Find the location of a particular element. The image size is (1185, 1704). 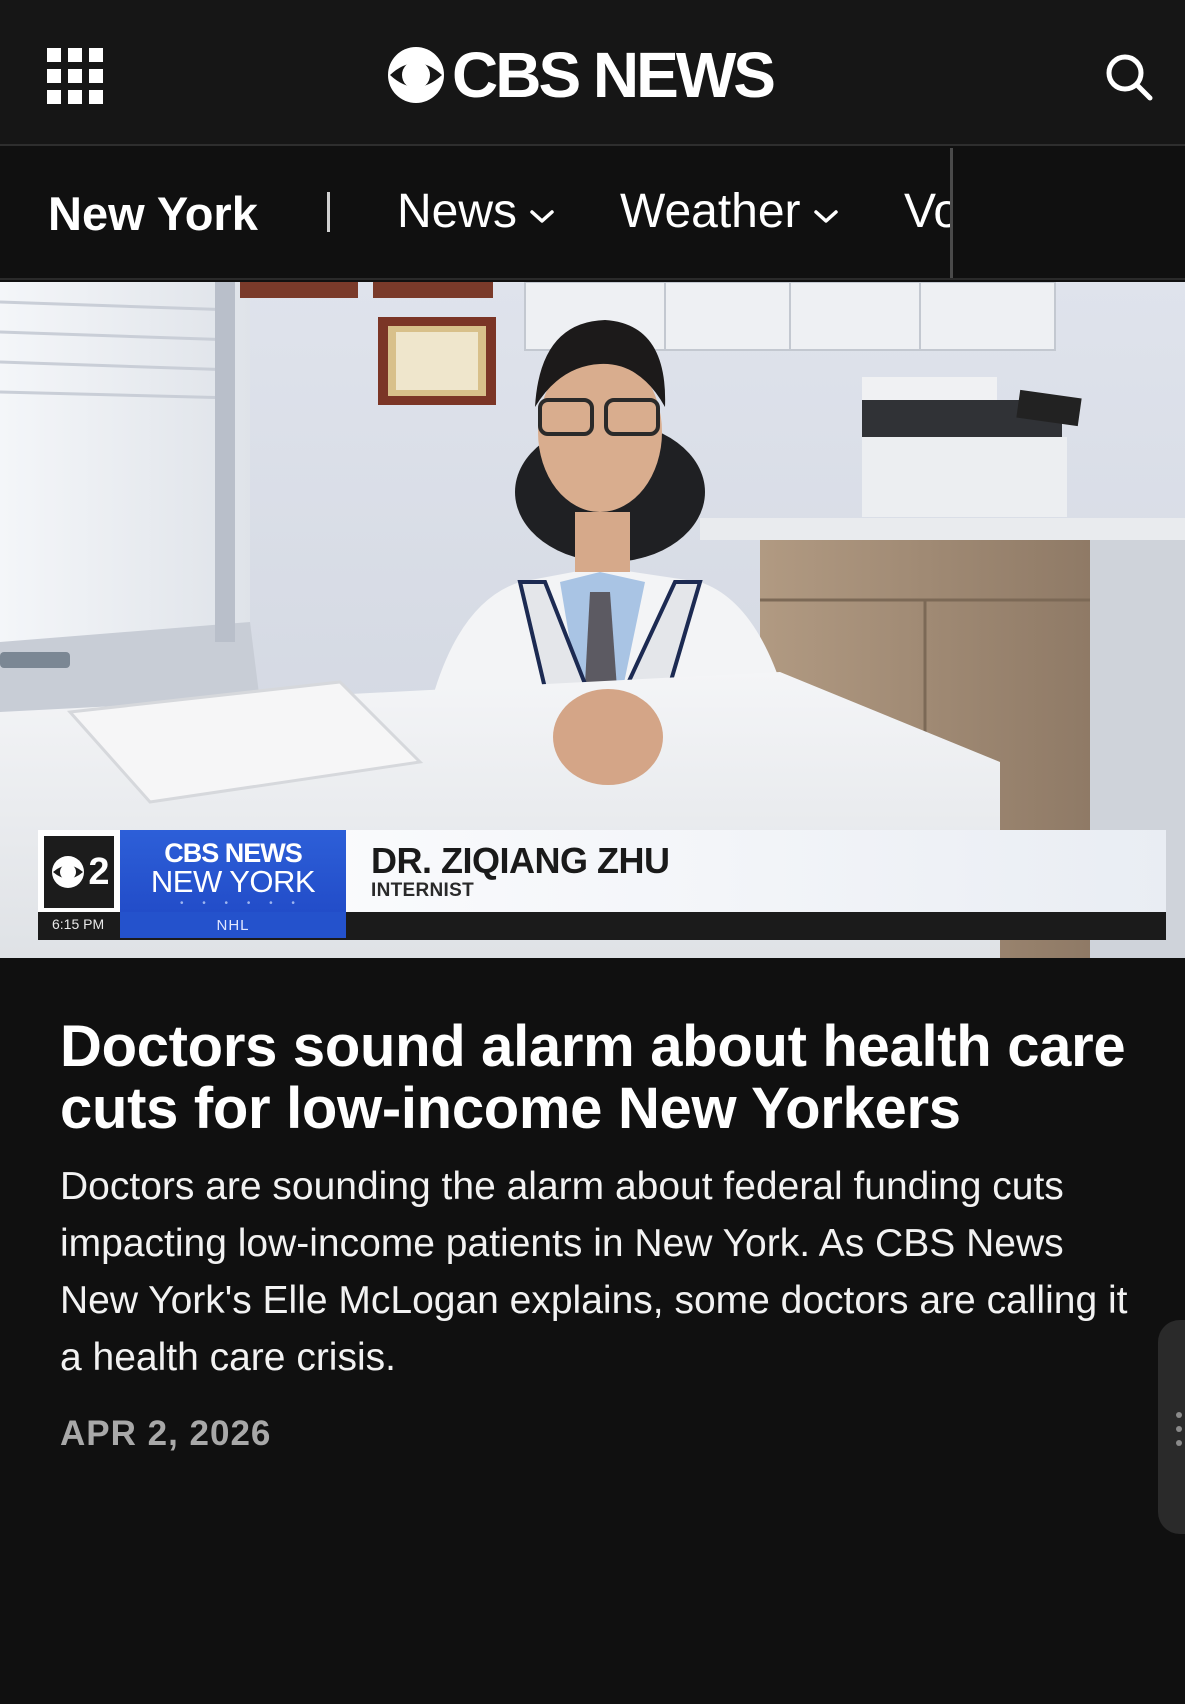

section-nav: New York News Weather Vo is located at coordinates (592, 214).